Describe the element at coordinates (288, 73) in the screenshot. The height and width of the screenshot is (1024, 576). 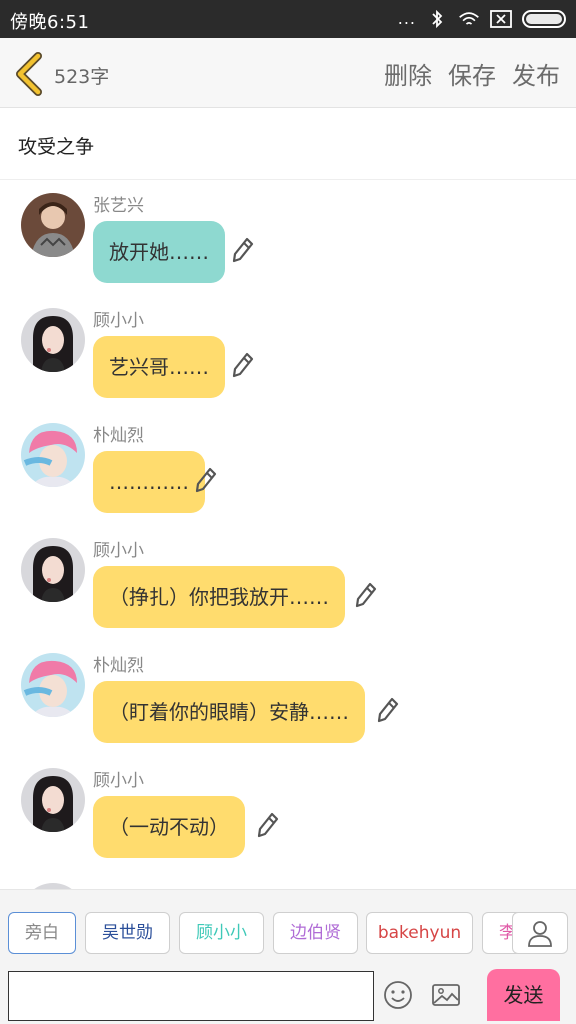
I see `top-bar: 523字 删除 保存 发布` at that location.